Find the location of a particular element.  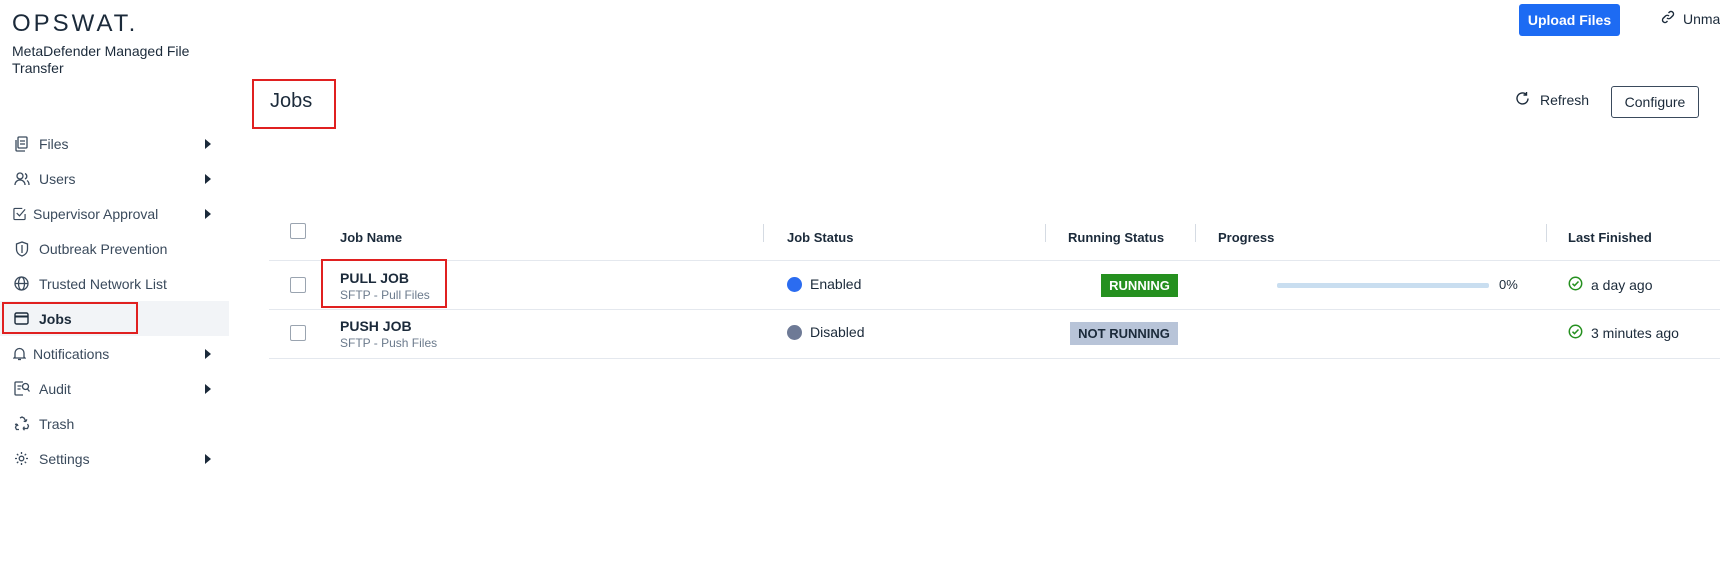

sidebar-item-jobs: Jobs is located at coordinates (114, 318).